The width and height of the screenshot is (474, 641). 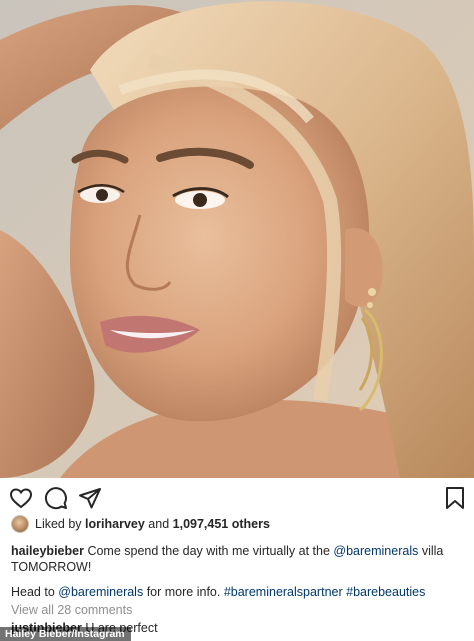 What do you see at coordinates (385, 592) in the screenshot?
I see `caption-hashtag-2: #barebeauties` at bounding box center [385, 592].